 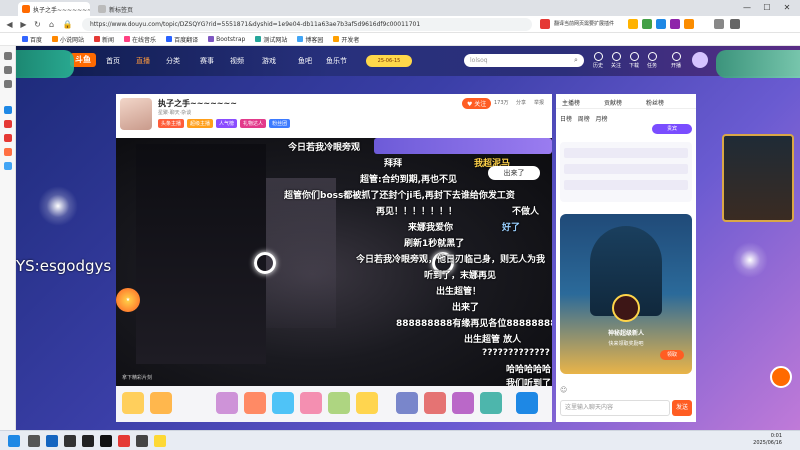 I want to click on extension-green-icon, so click(x=647, y=24).